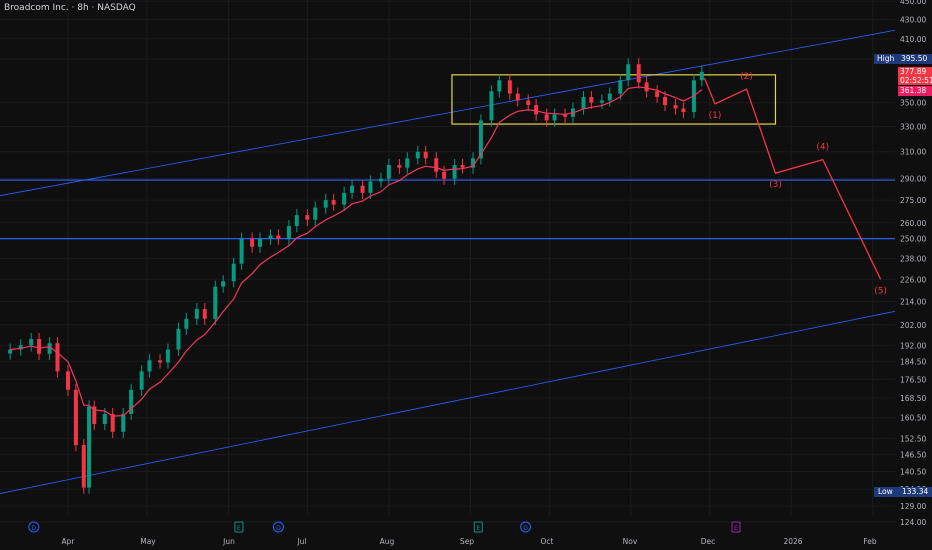  Describe the element at coordinates (547, 541) in the screenshot. I see `time-axis-tick: Oct` at that location.